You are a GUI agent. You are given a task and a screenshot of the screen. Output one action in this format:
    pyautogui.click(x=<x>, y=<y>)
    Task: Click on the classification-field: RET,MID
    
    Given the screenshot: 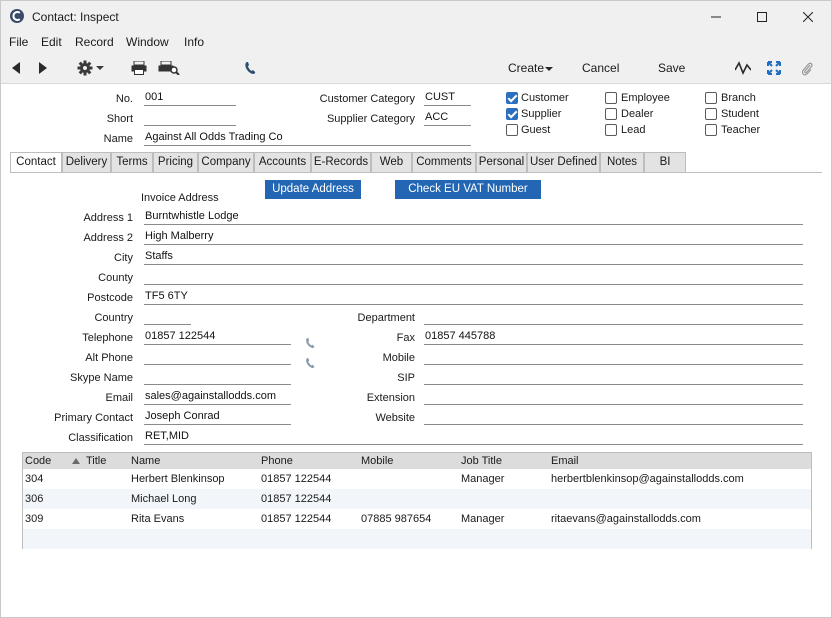 What is the action you would take?
    pyautogui.click(x=473, y=437)
    